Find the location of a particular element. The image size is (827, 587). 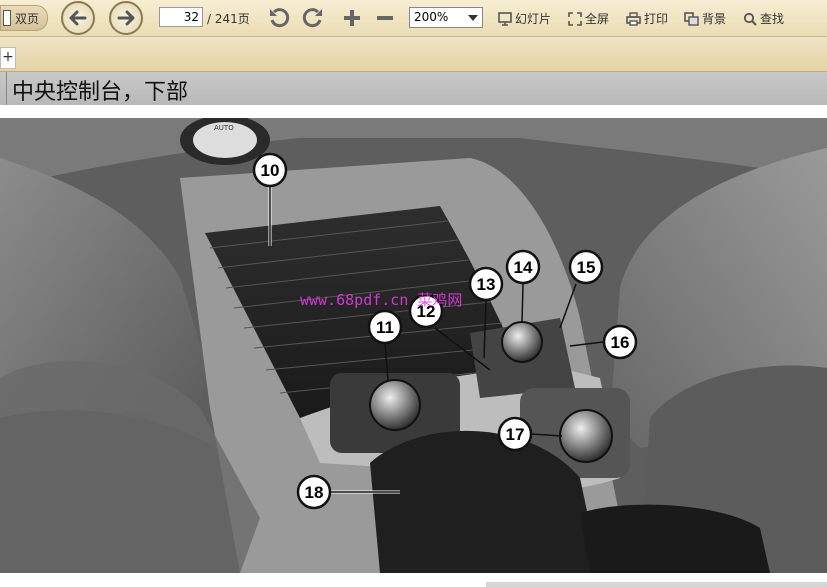

rotate-right-icon is located at coordinates (312, 18).